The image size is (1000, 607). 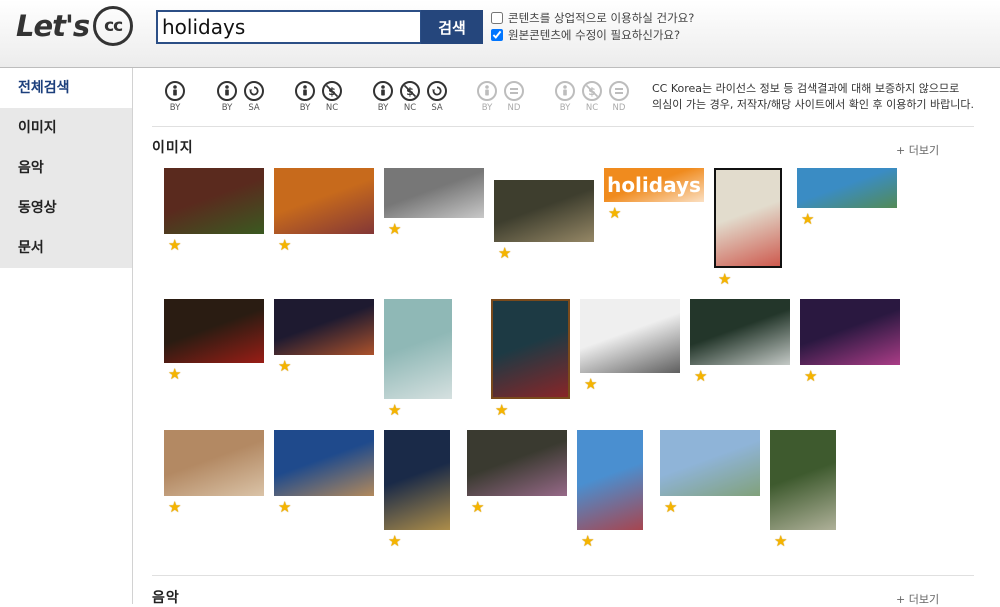 I want to click on image-thumb-christmas-room, so click(x=214, y=201).